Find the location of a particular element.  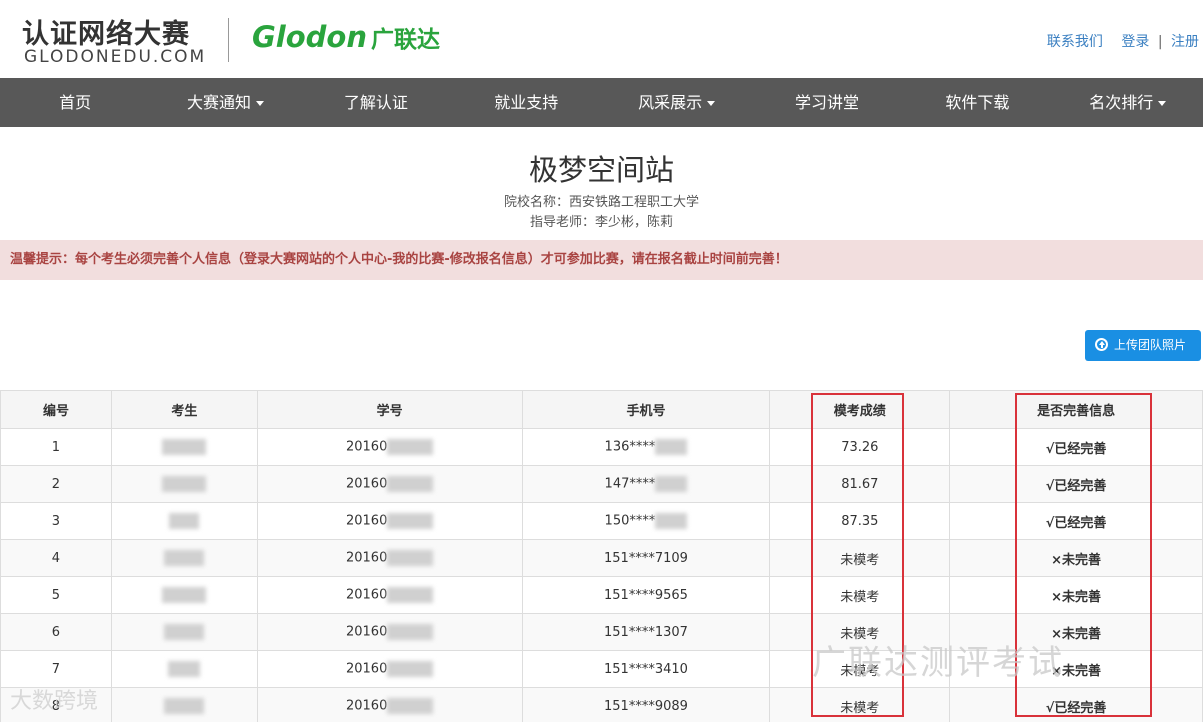

nav-item-notices: 大赛通知 is located at coordinates (225, 102).